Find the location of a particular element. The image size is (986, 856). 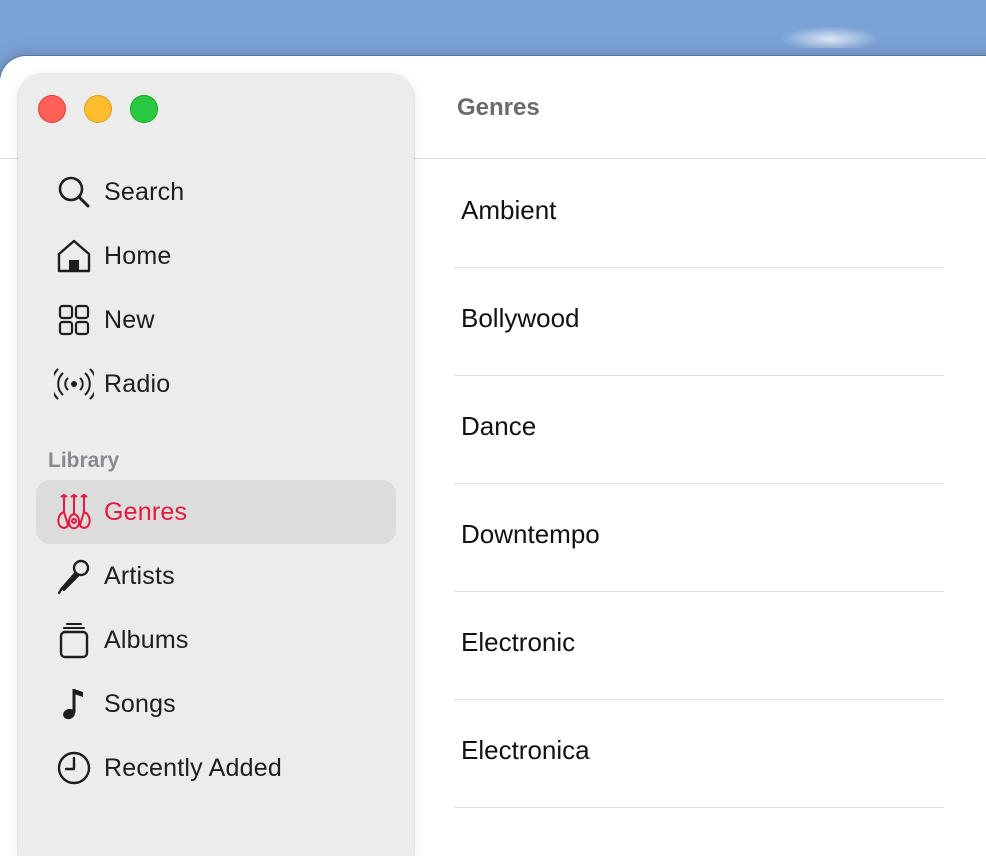

music-note-icon is located at coordinates (74, 704).